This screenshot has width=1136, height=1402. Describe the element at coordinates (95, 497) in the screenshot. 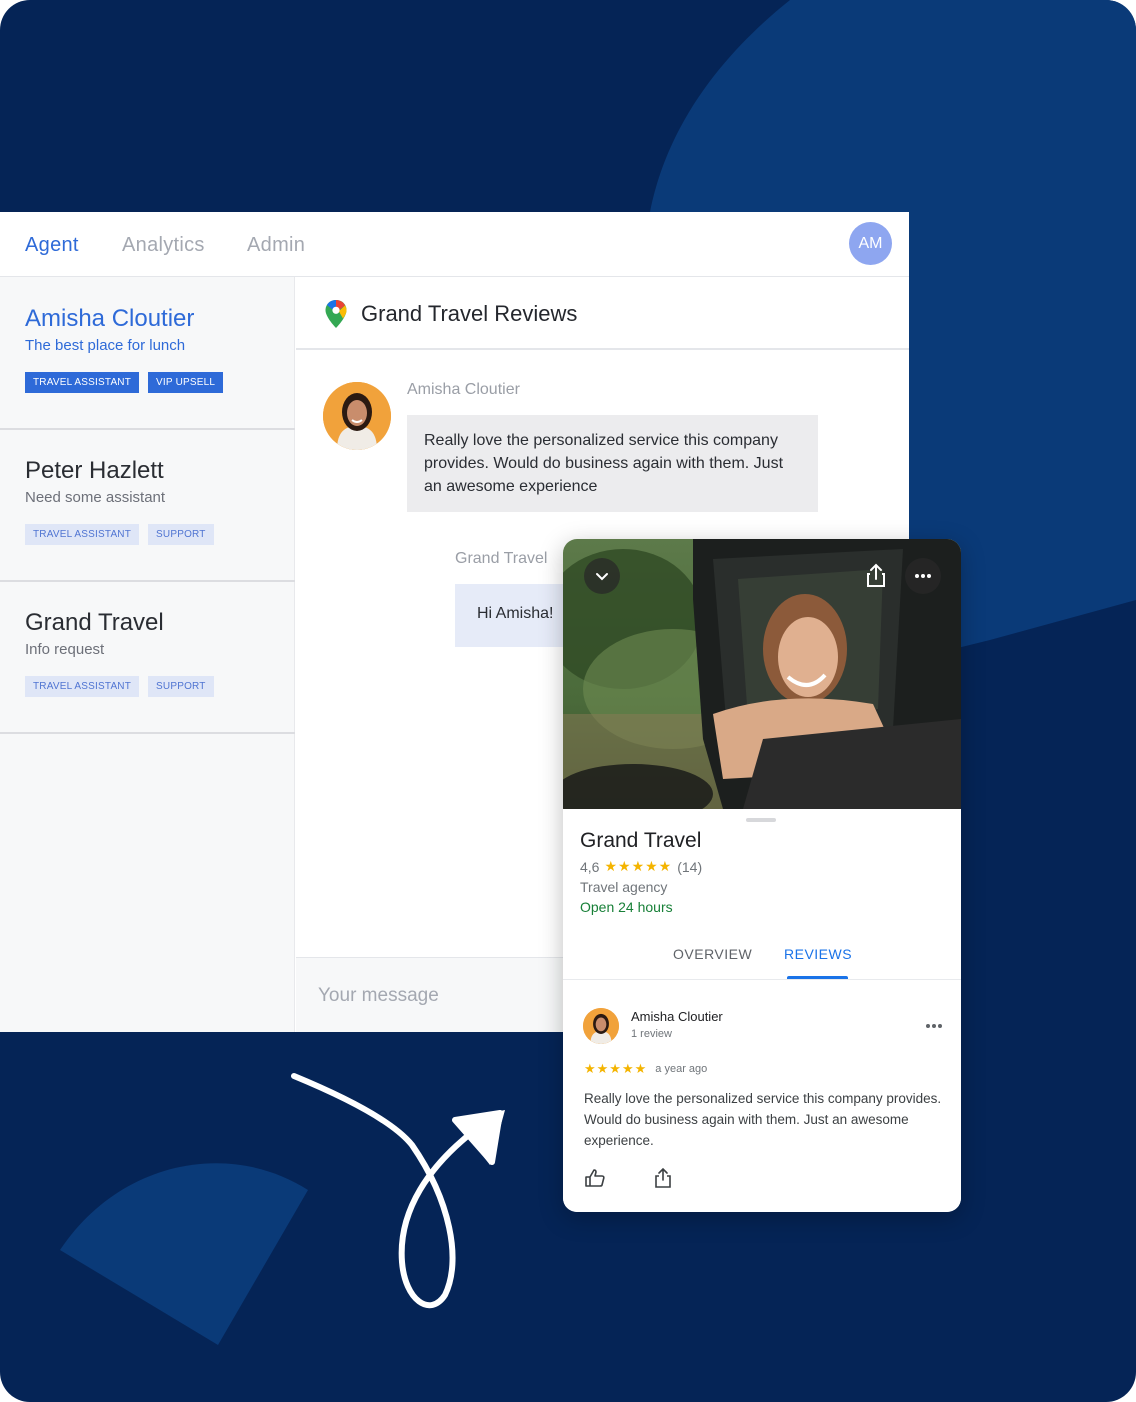

I see `conversation-subtitle: Need some assistant` at that location.